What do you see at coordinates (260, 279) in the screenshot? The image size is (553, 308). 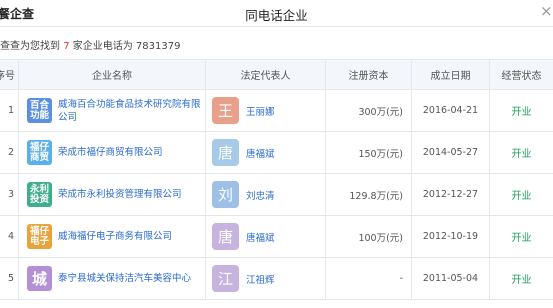 I see `rep-name-link: 江祖辉` at bounding box center [260, 279].